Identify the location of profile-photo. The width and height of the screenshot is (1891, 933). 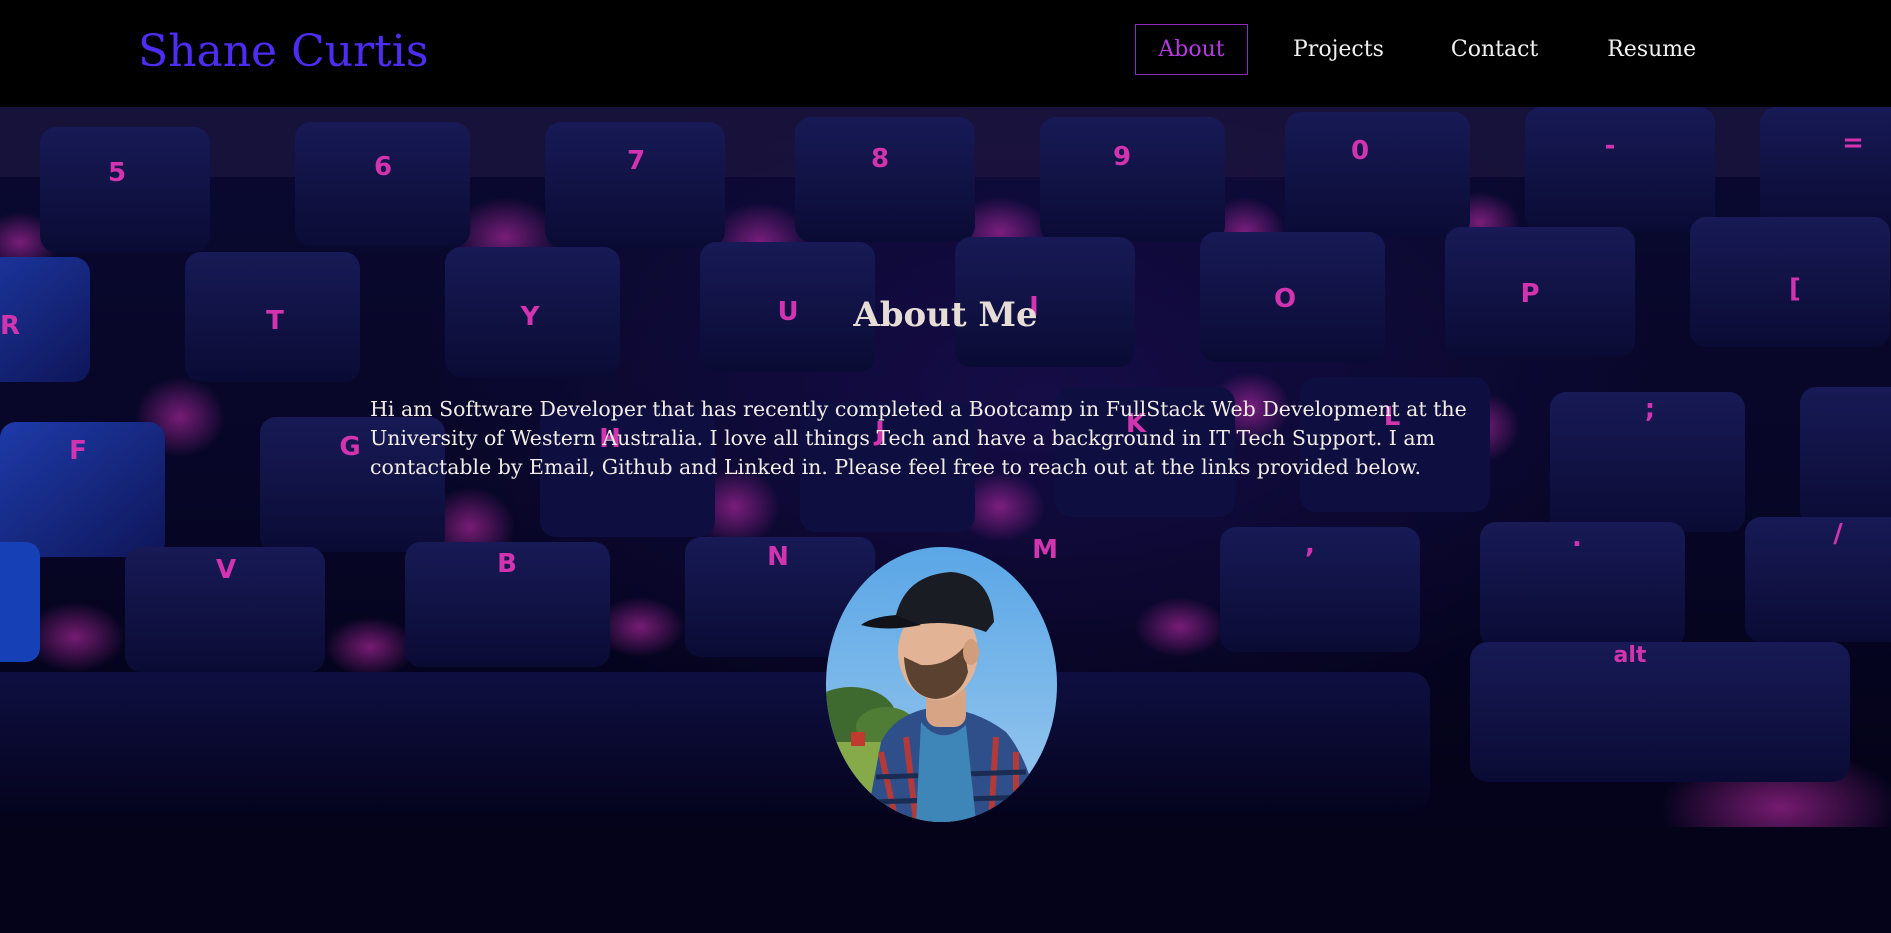
(941, 684).